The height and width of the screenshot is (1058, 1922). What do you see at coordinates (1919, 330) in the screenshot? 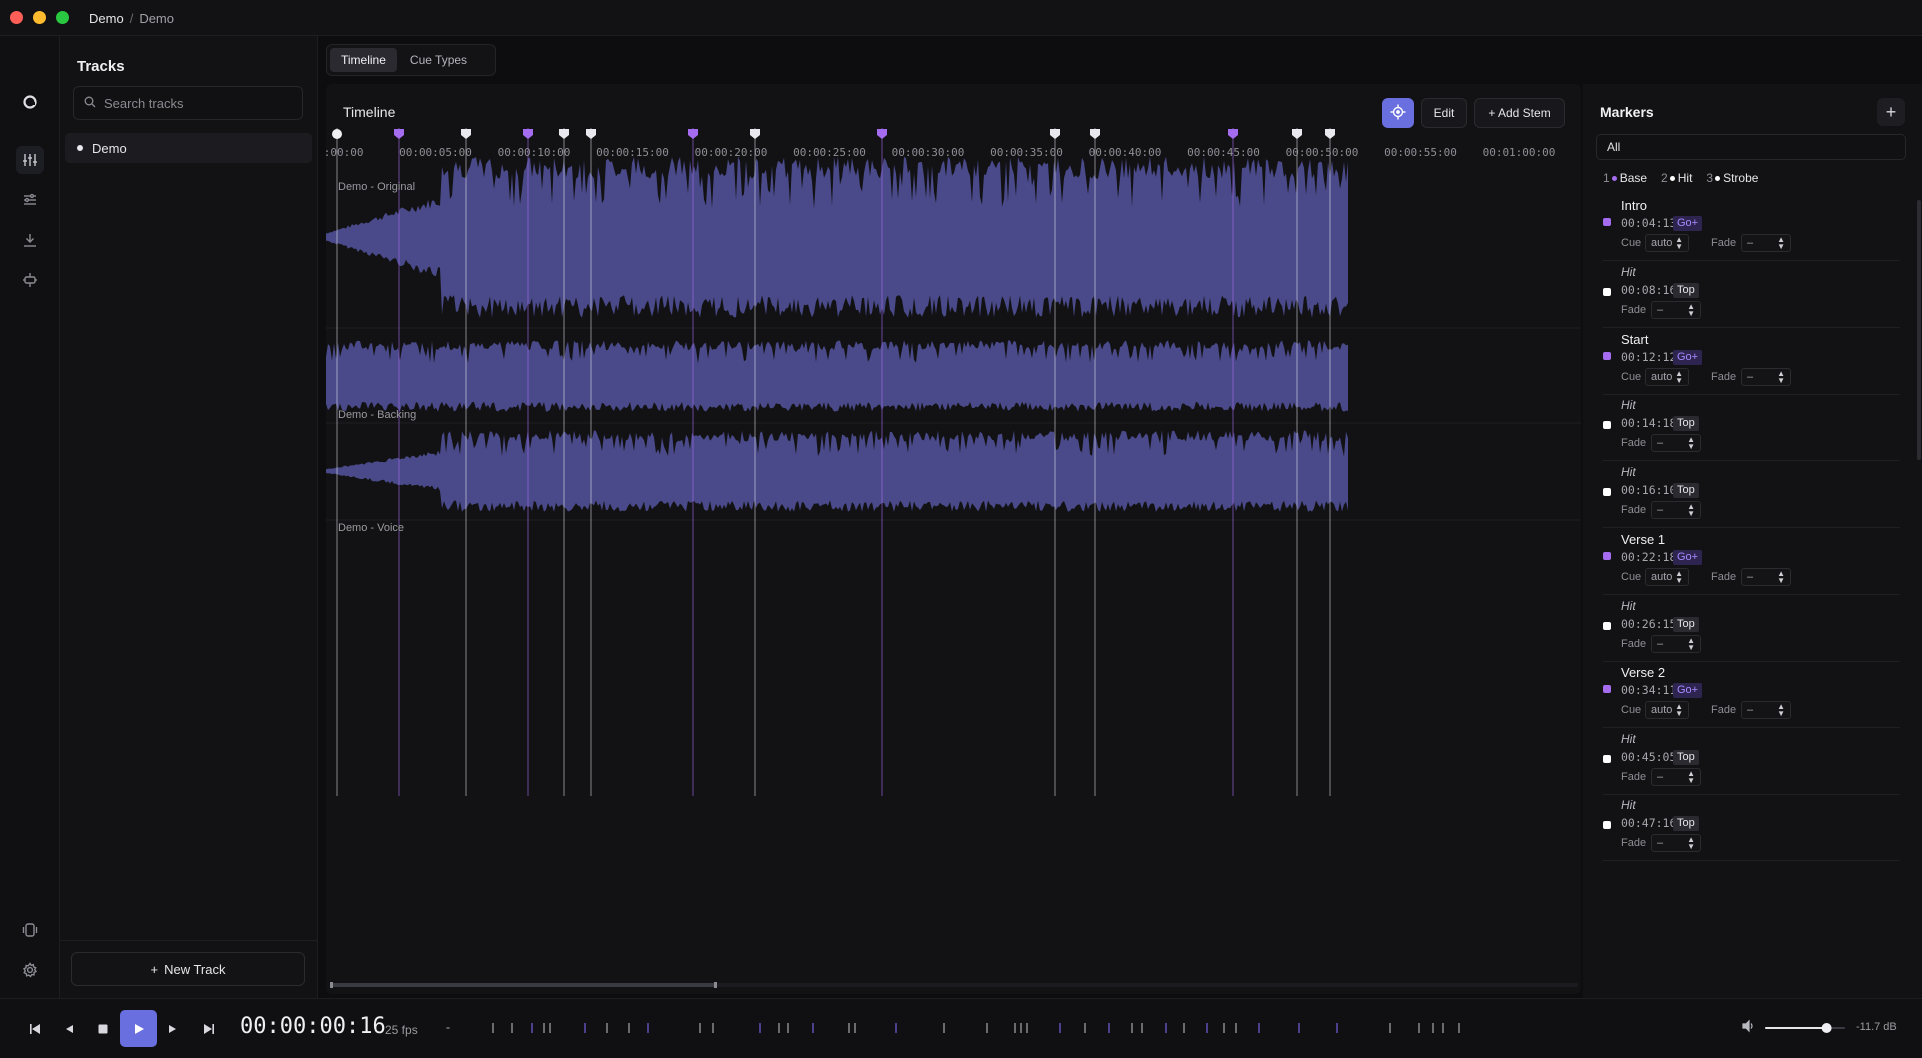
I see `vertical-scrollbar` at bounding box center [1919, 330].